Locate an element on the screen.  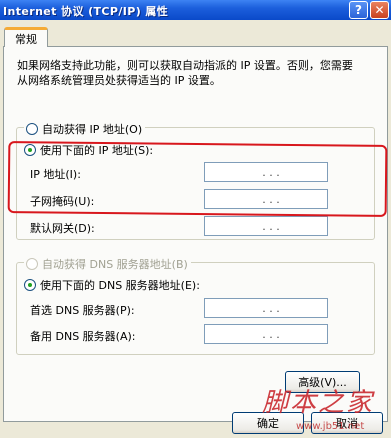
radio-manual-ip: 使用下面的 IP 地址(S): is located at coordinates (89, 150).